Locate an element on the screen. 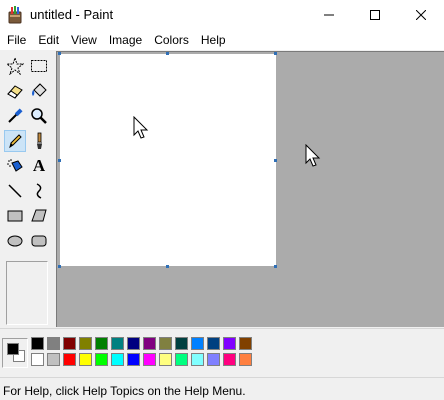 Image resolution: width=444 pixels, height=400 pixels. tool-text: A is located at coordinates (39, 166).